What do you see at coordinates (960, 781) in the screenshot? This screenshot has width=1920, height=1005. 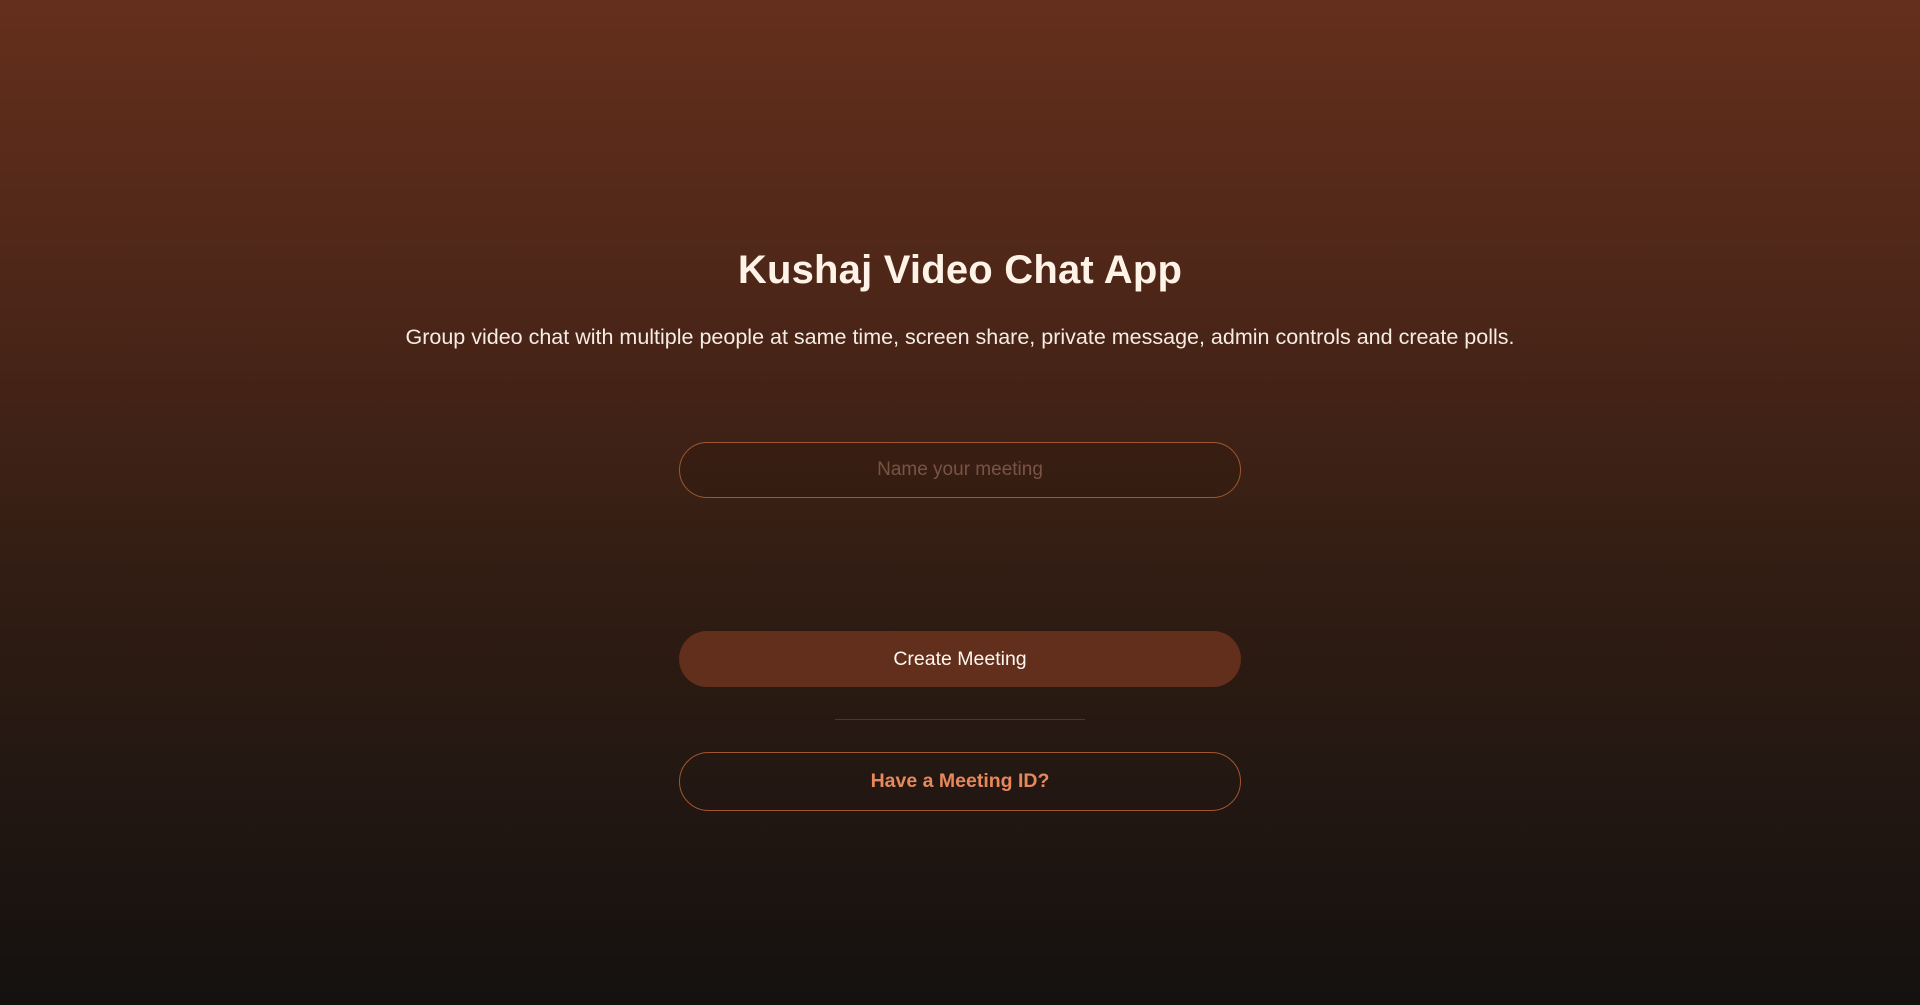 I see `have-meeting-id-button: Have a Meeting ID?` at bounding box center [960, 781].